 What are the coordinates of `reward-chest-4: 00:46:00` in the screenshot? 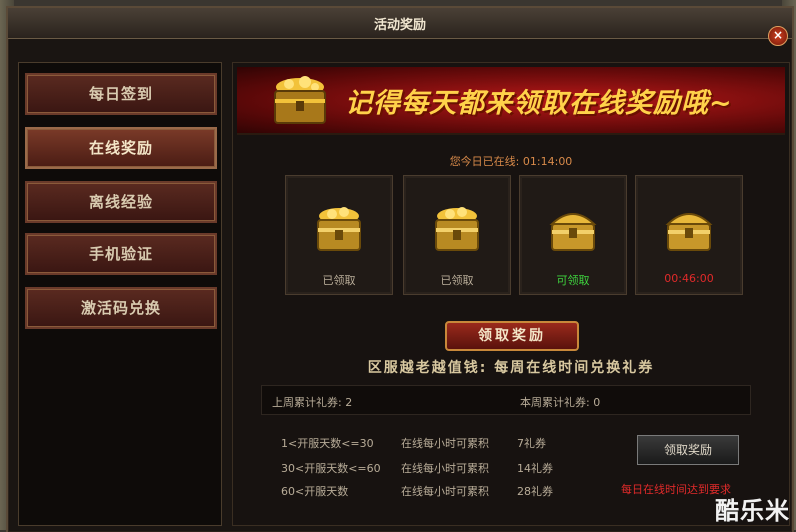 It's located at (689, 235).